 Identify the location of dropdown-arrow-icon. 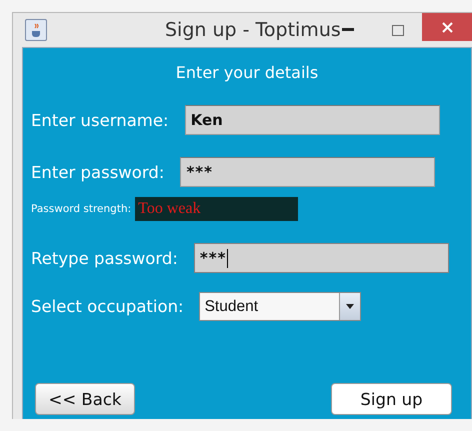
(350, 306).